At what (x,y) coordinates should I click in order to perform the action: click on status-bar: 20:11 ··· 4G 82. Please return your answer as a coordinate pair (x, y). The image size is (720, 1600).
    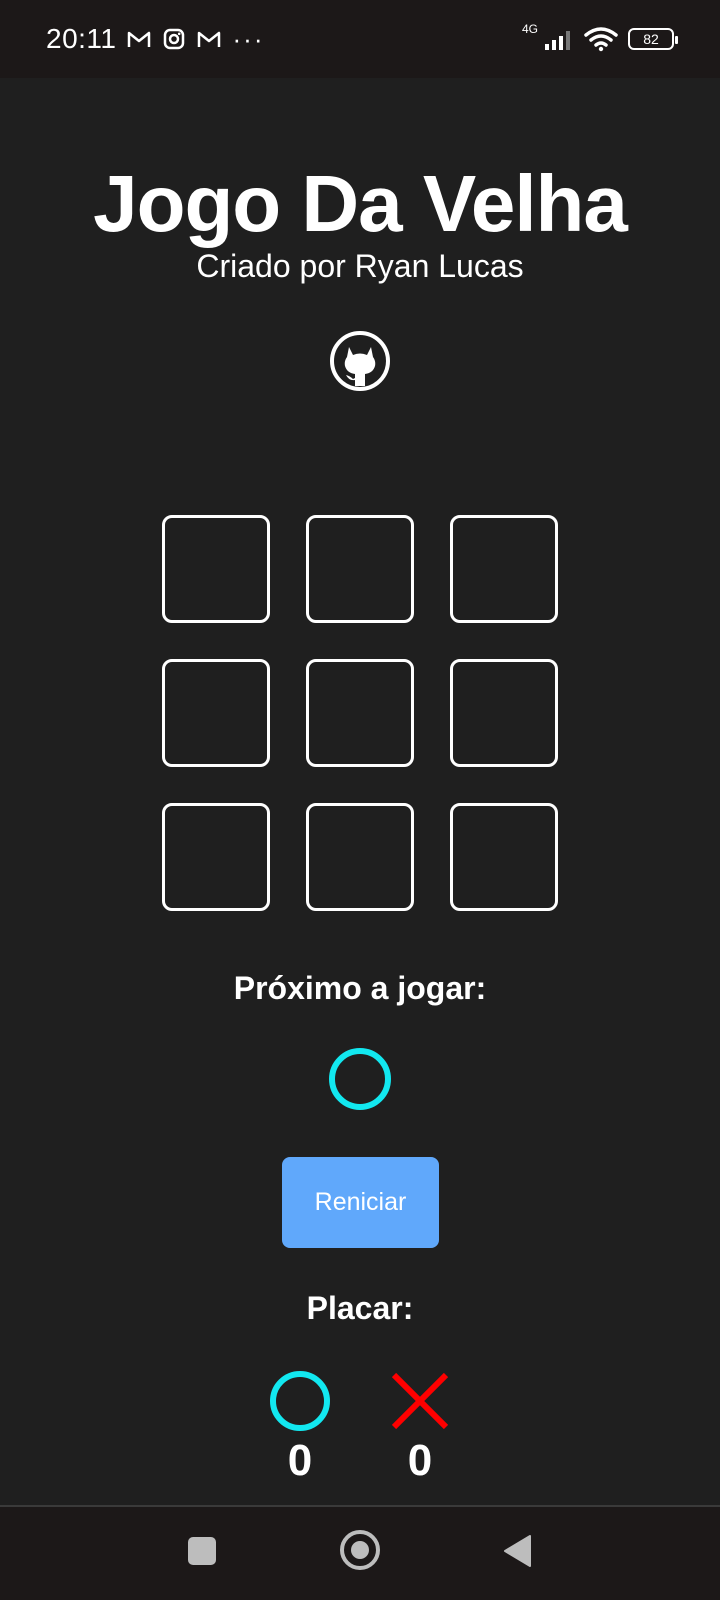
    Looking at the image, I should click on (360, 39).